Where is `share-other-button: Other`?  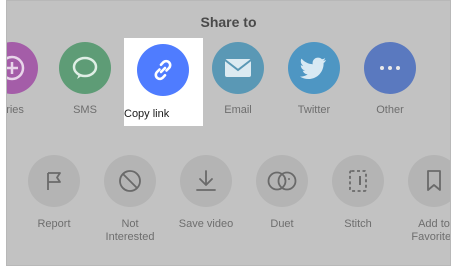
share-other-button: Other is located at coordinates (390, 87).